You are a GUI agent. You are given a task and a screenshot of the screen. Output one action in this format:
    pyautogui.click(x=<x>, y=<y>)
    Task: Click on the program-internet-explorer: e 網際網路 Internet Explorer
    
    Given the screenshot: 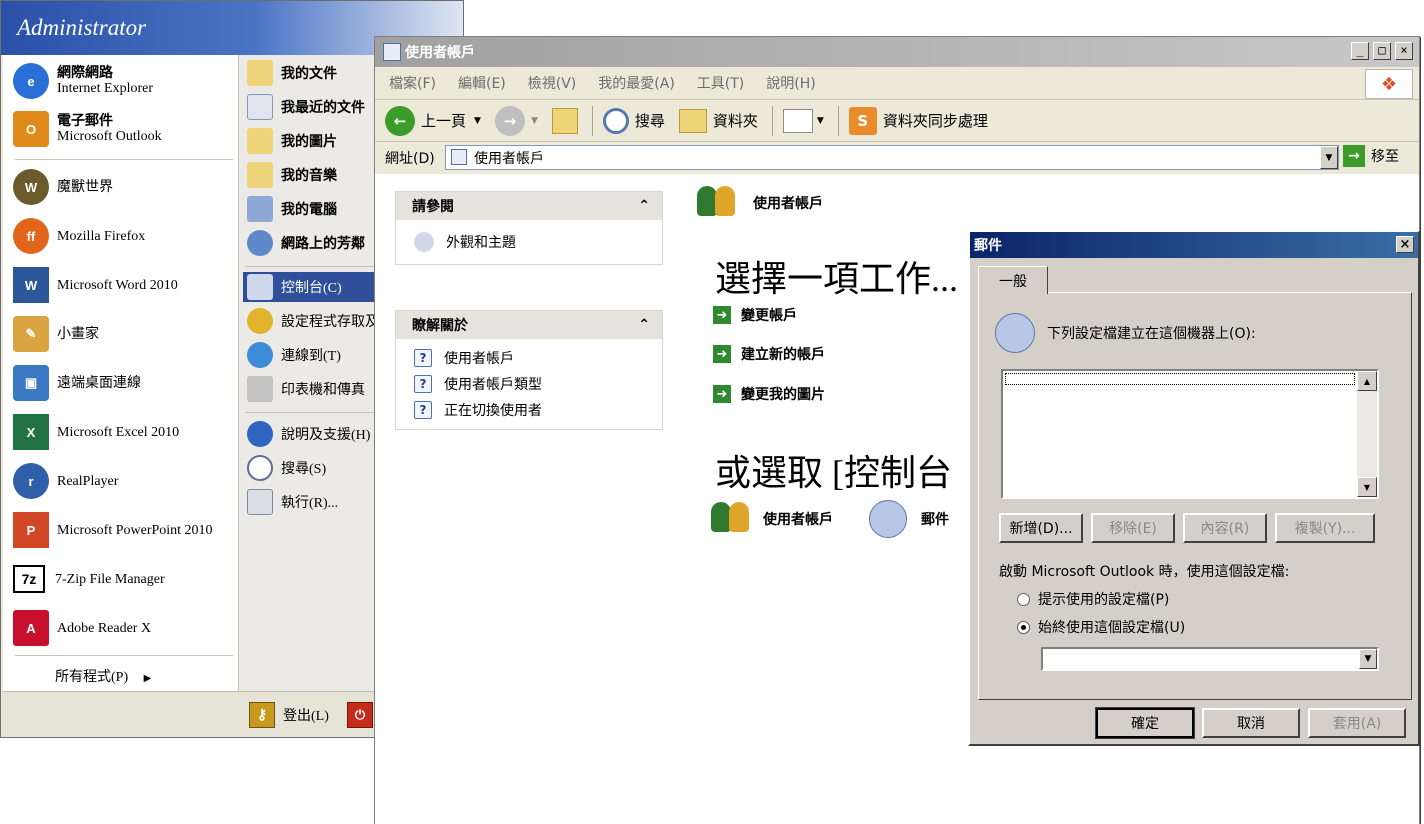 What is the action you would take?
    pyautogui.click(x=124, y=81)
    